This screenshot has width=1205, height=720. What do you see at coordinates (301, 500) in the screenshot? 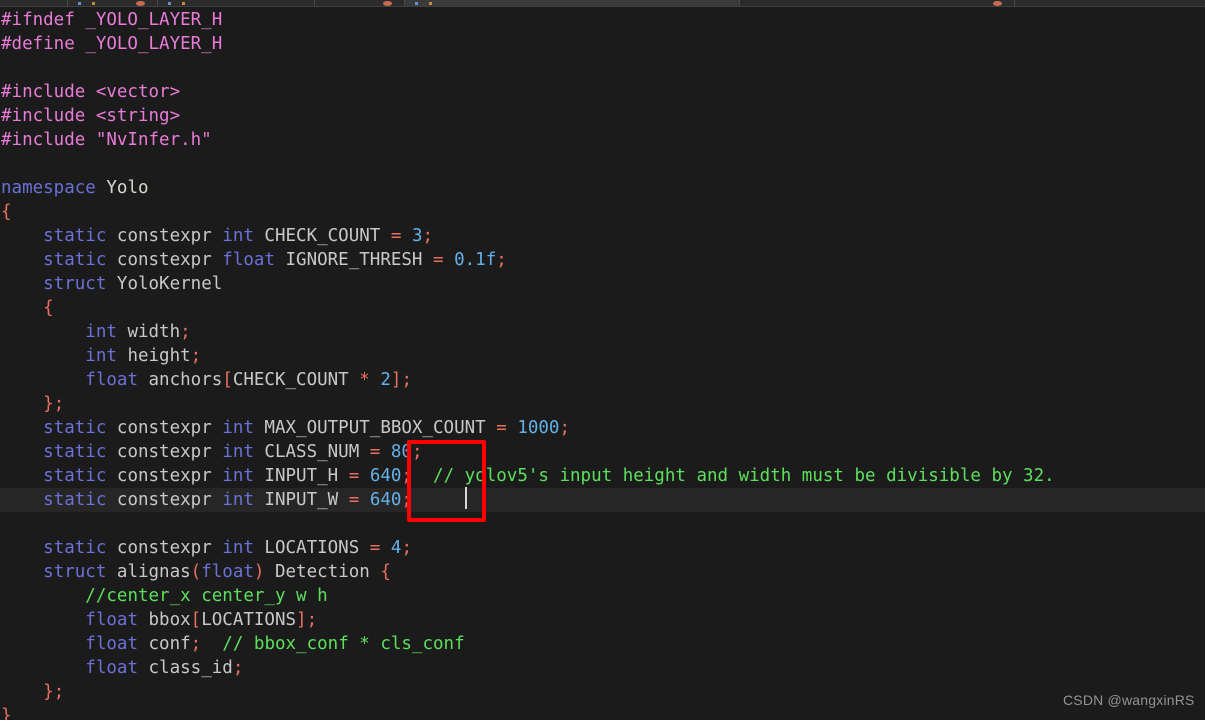
I see `code-token: INPUT_W` at bounding box center [301, 500].